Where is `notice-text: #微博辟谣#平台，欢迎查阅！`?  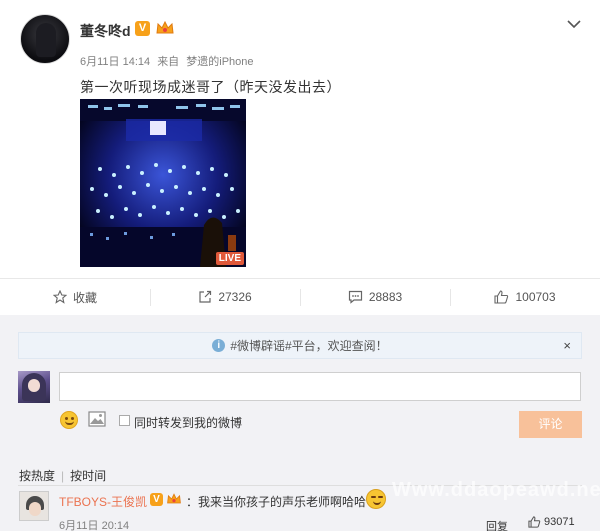 notice-text: #微博辟谣#平台，欢迎查阅！ is located at coordinates (308, 345).